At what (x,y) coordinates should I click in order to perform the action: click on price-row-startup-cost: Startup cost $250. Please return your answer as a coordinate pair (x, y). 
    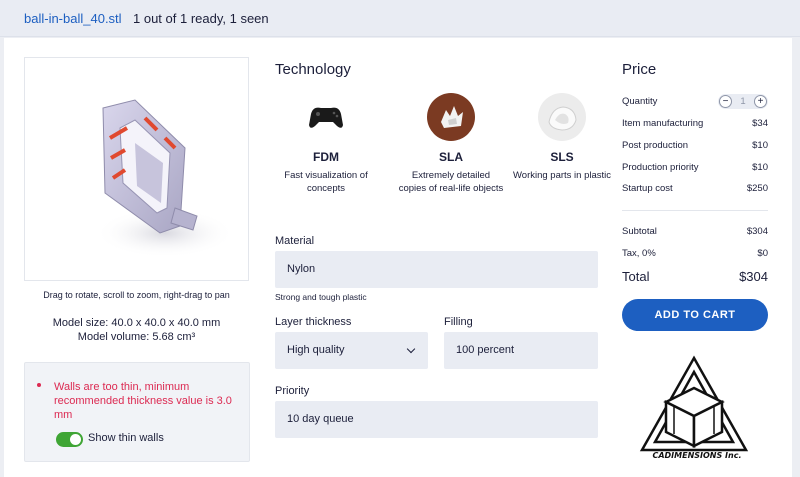
    Looking at the image, I should click on (695, 190).